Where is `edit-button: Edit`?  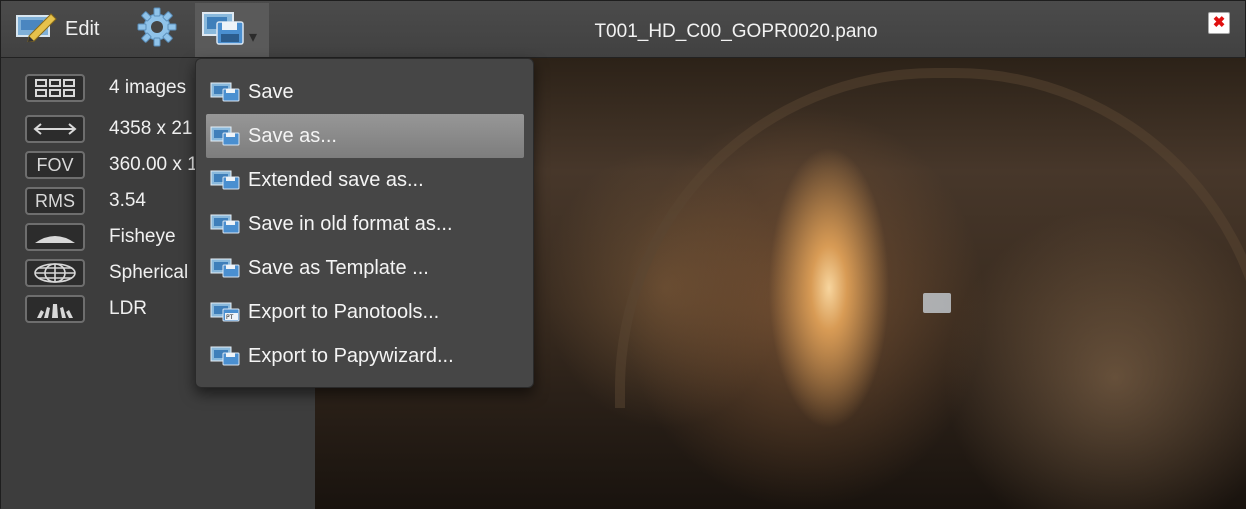
edit-button: Edit is located at coordinates (69, 29).